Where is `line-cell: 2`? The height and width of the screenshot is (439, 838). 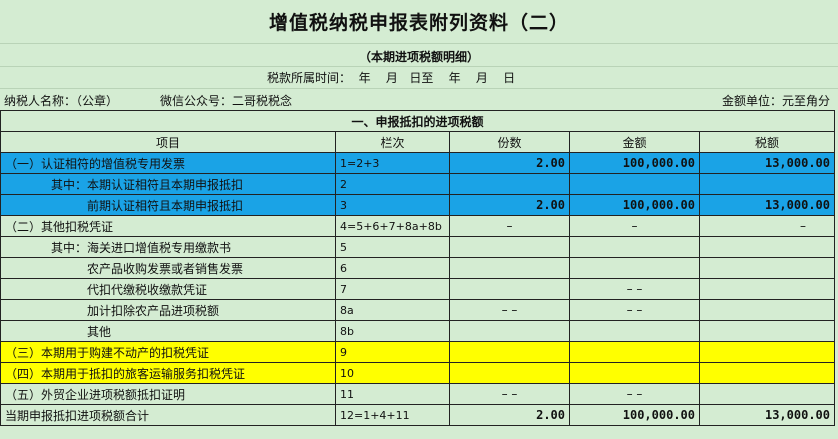 line-cell: 2 is located at coordinates (392, 184).